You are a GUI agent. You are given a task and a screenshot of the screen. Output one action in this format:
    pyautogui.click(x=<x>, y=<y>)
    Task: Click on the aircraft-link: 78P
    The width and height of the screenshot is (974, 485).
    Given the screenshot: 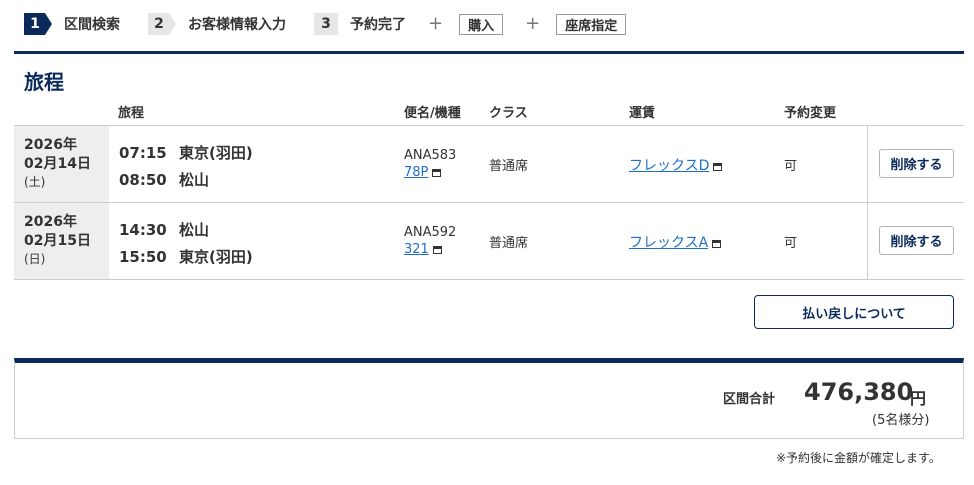 What is the action you would take?
    pyautogui.click(x=416, y=172)
    